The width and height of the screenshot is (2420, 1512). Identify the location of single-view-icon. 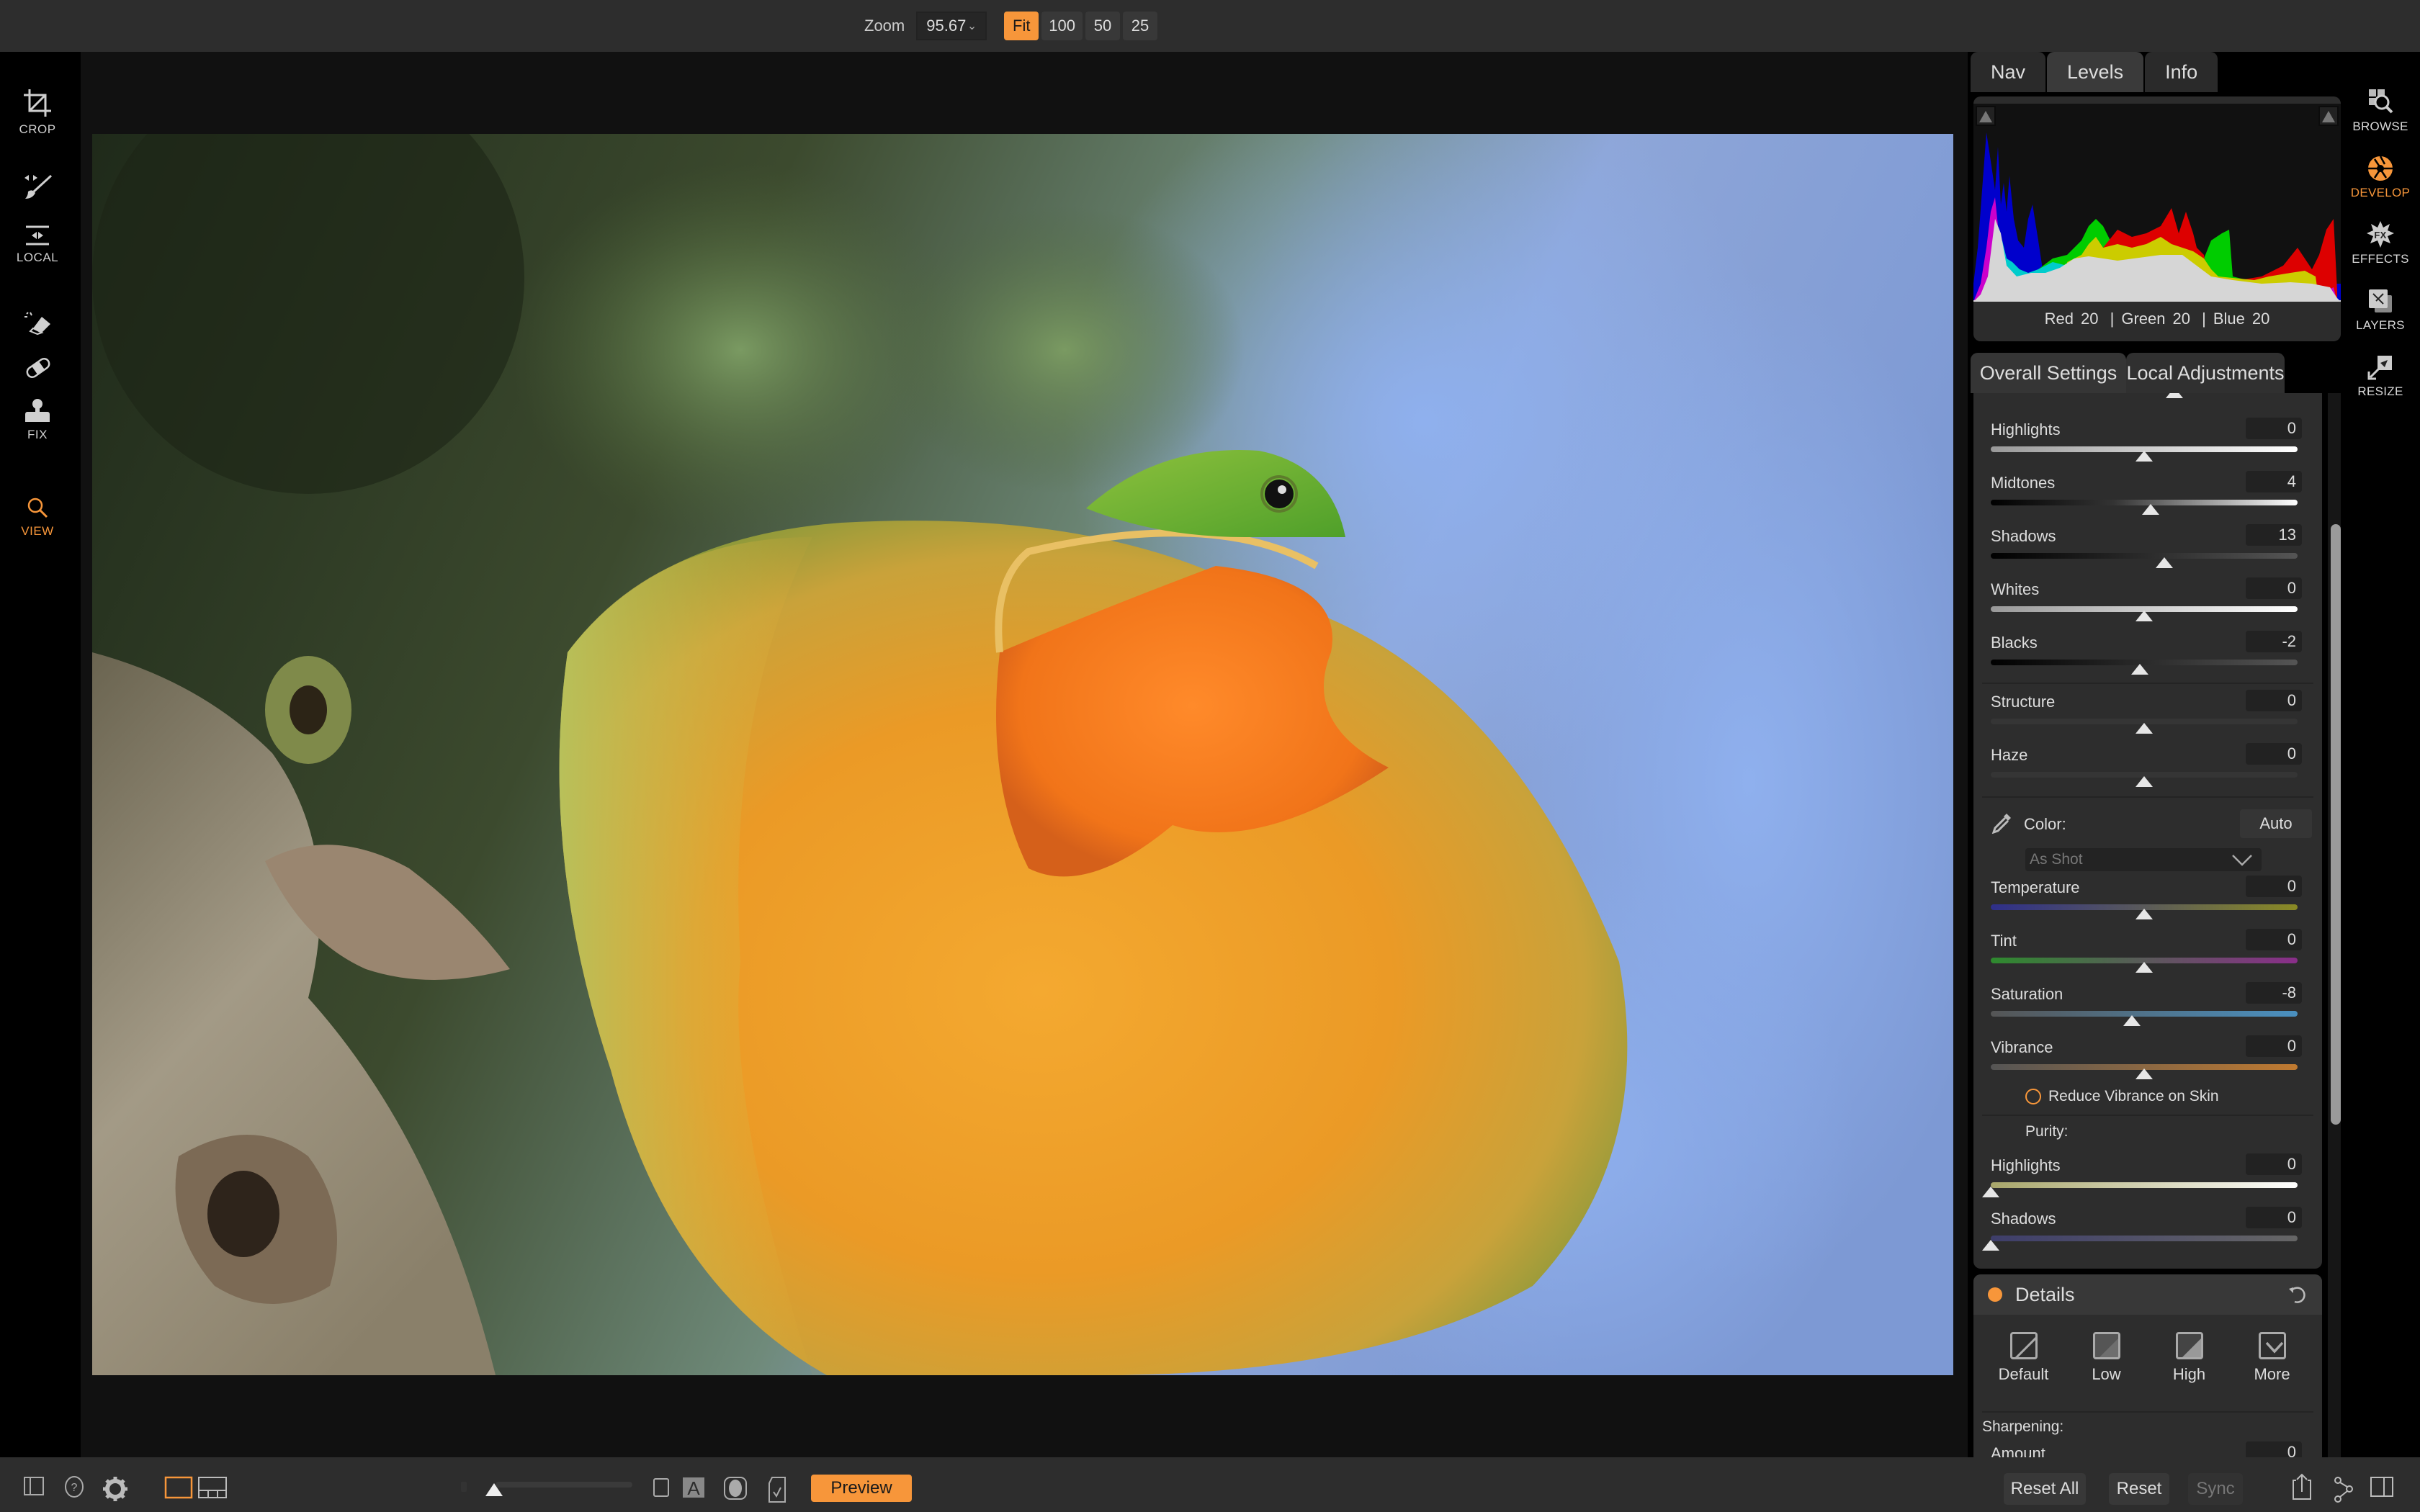
(178, 1487).